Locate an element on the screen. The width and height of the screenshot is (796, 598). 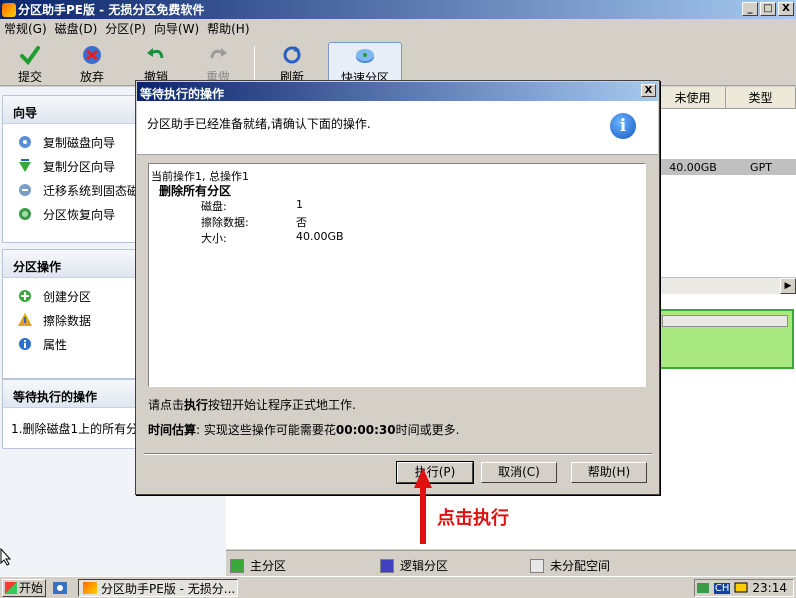
col-type: 类型 is located at coordinates (761, 98).